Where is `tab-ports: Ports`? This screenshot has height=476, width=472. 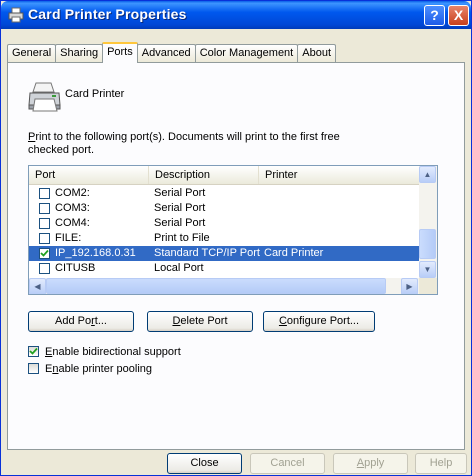 tab-ports: Ports is located at coordinates (120, 52).